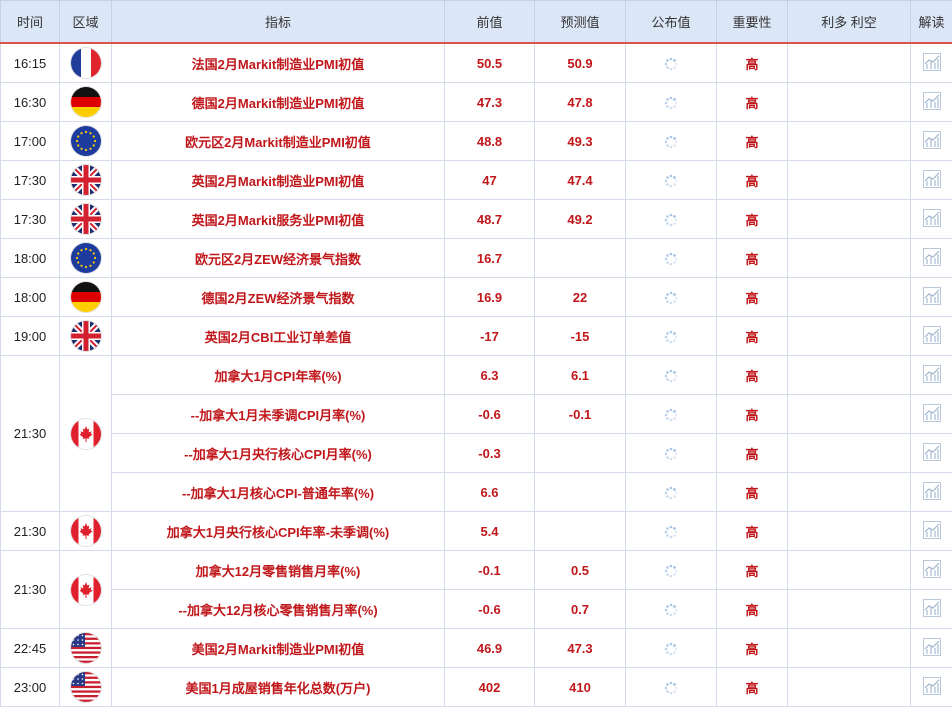 Image resolution: width=952 pixels, height=708 pixels. What do you see at coordinates (476, 22) in the screenshot?
I see `header-row: 时间 区域 指标 前值 预测值 公布值 重要性 利多 利空 解读` at bounding box center [476, 22].